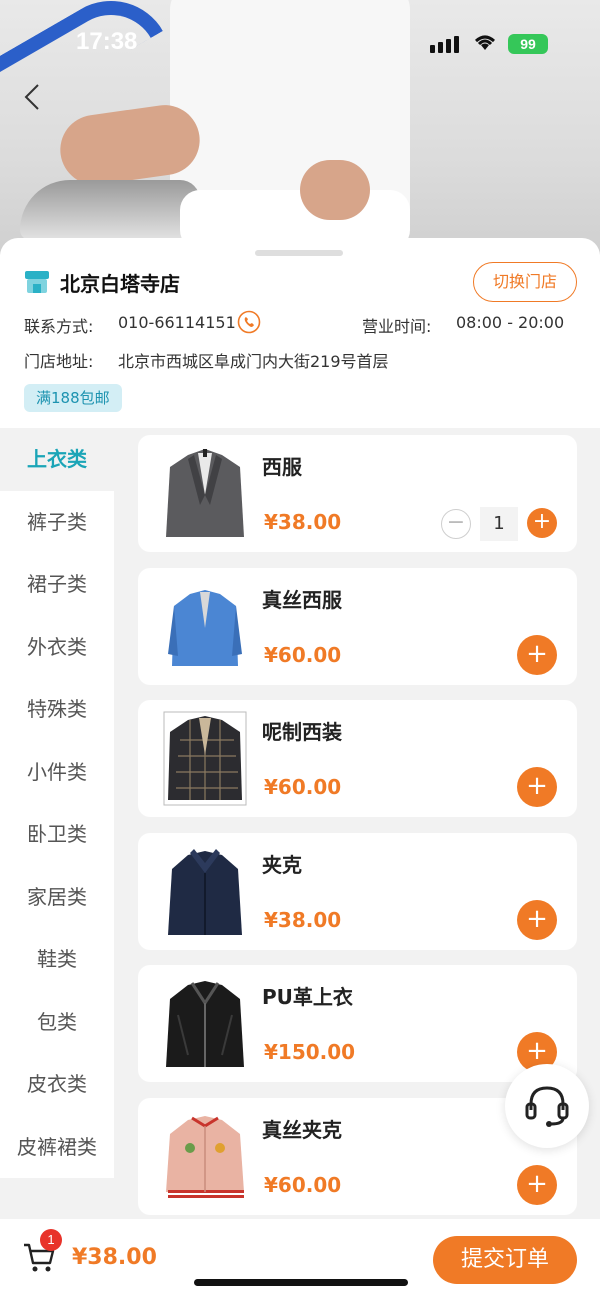 This screenshot has height=1299, width=600. What do you see at coordinates (57, 646) in the screenshot?
I see `category-outerwear: 外衣类` at bounding box center [57, 646].